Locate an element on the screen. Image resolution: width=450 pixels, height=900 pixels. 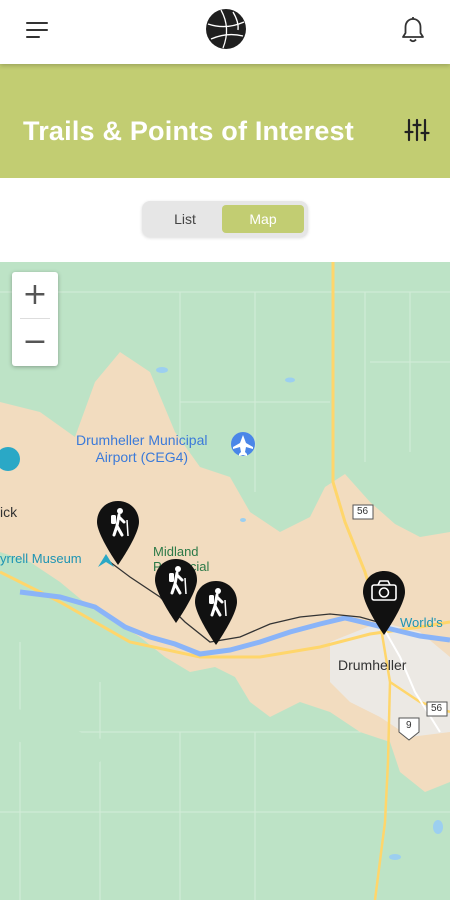
bell-icon is located at coordinates (413, 30).